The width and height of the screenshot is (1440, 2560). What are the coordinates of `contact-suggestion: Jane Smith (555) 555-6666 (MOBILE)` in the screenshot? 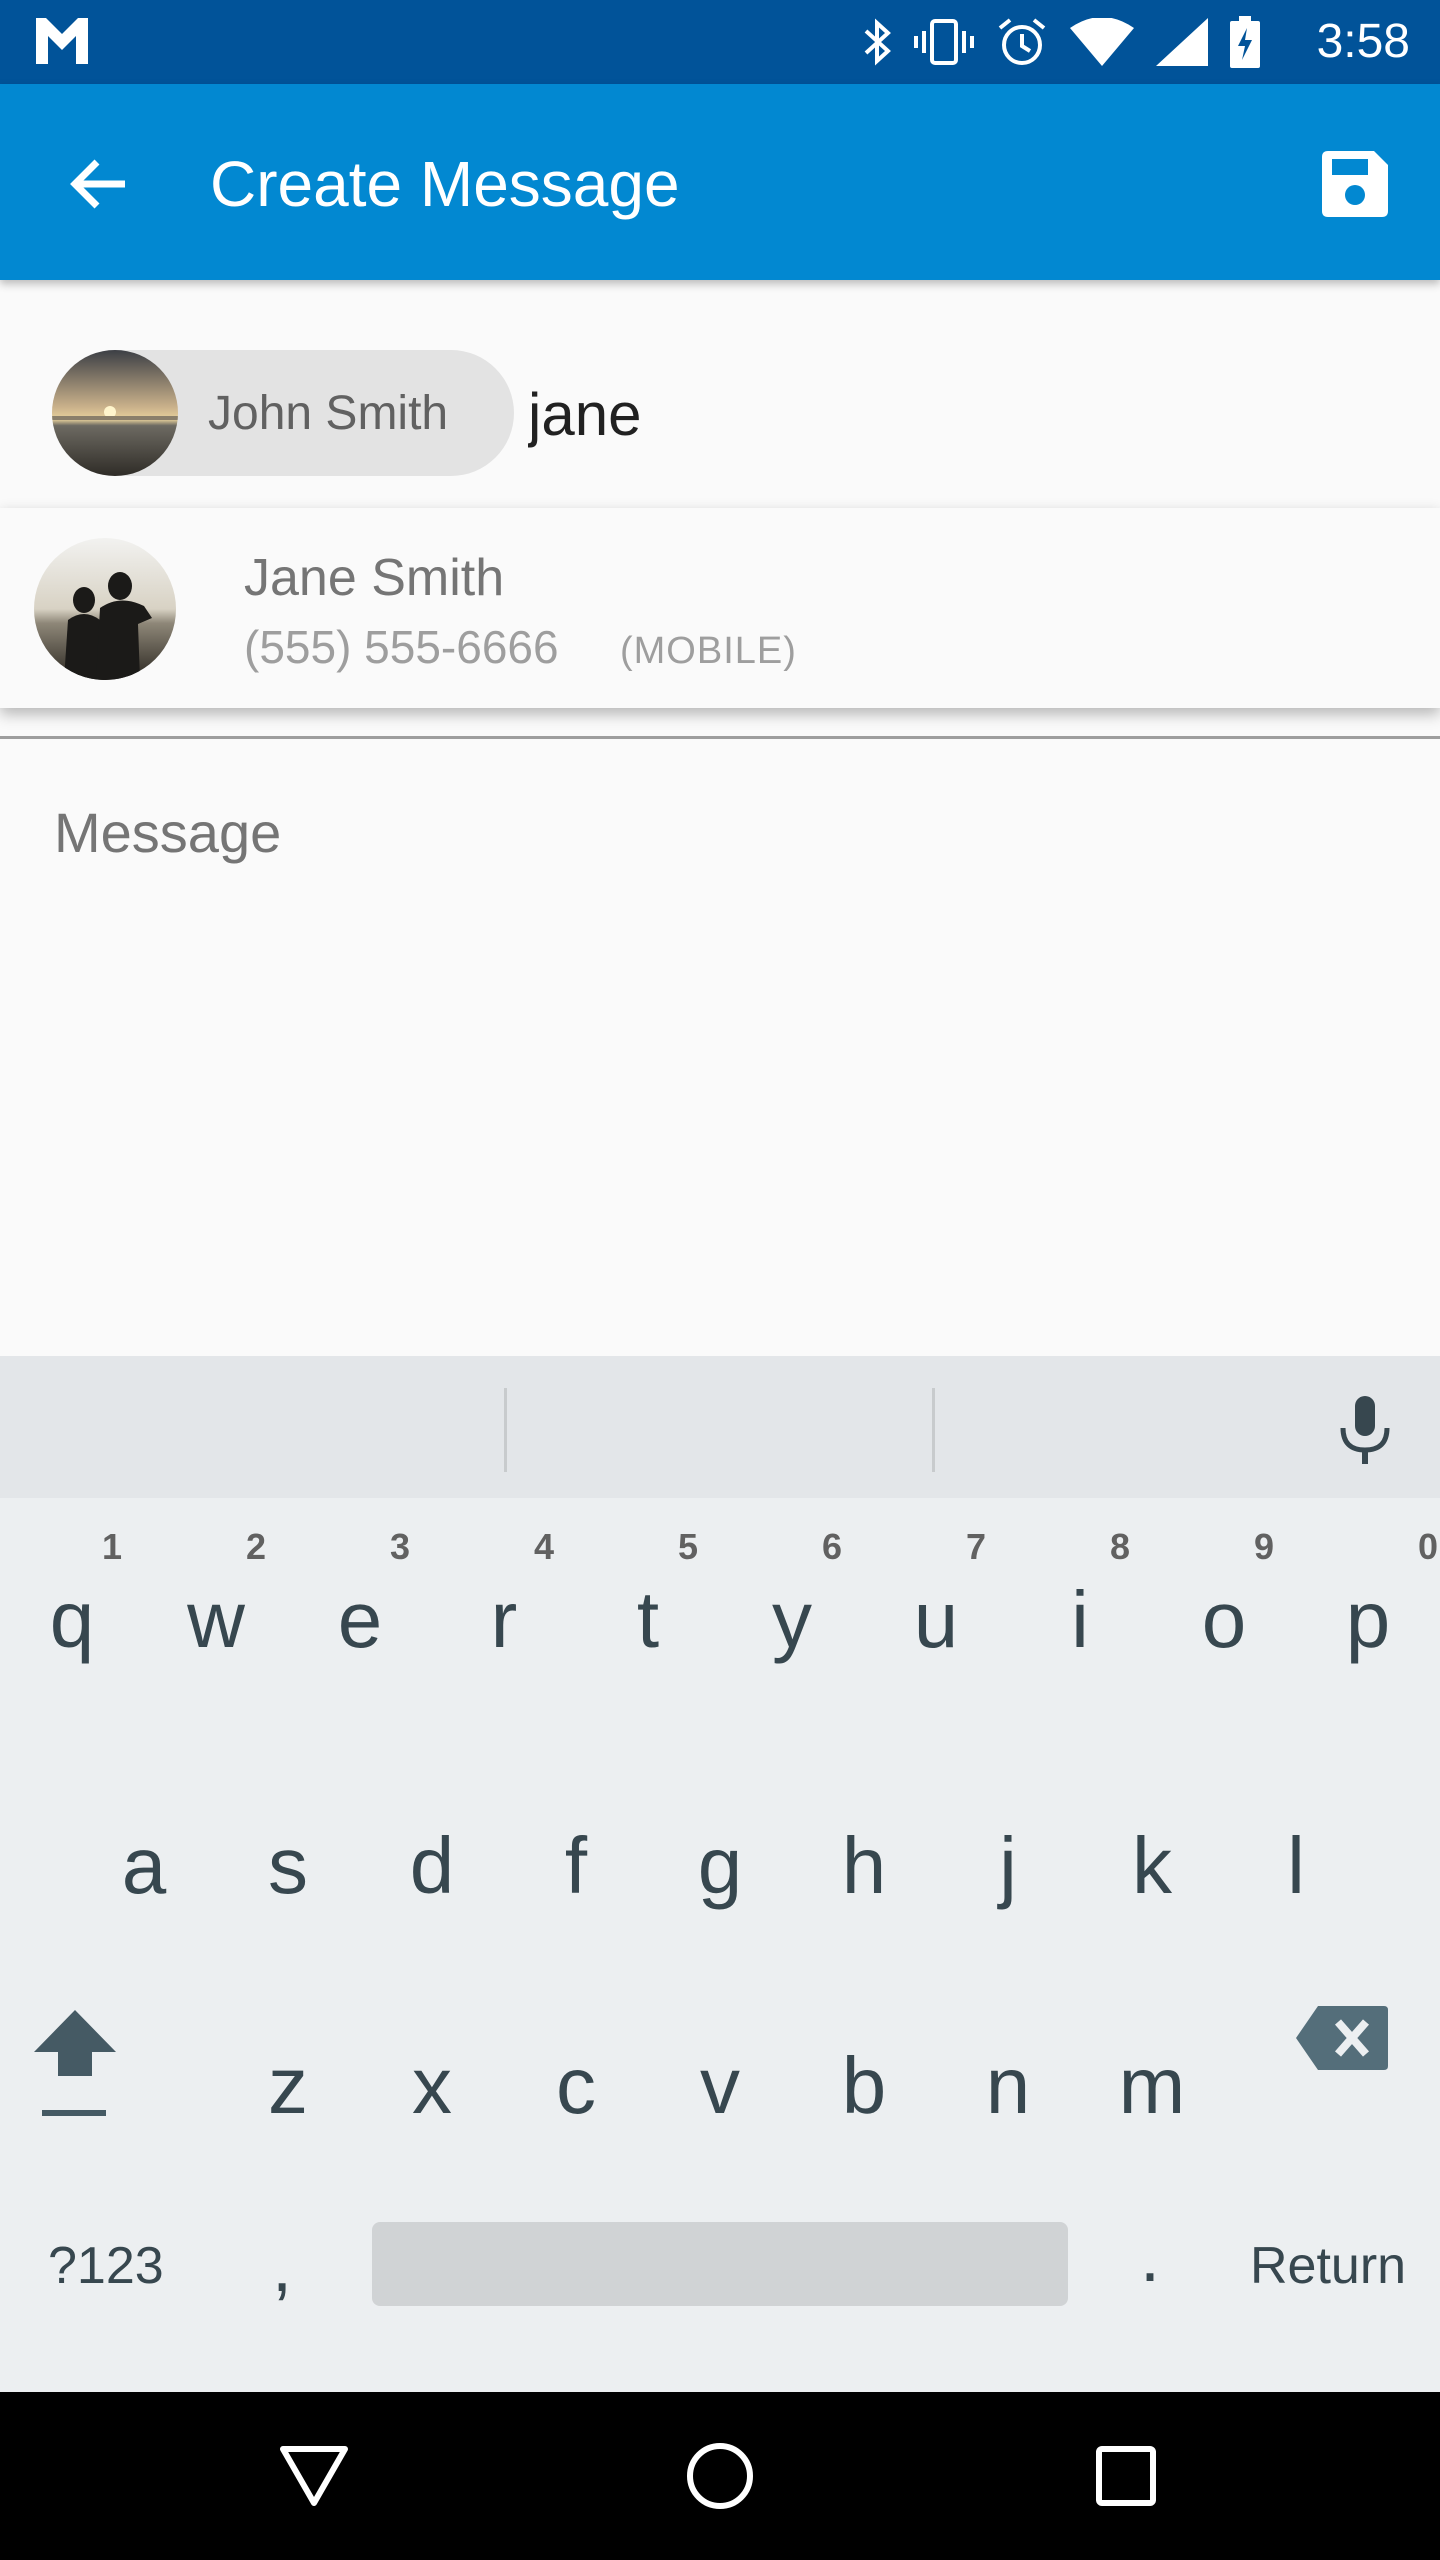 It's located at (720, 608).